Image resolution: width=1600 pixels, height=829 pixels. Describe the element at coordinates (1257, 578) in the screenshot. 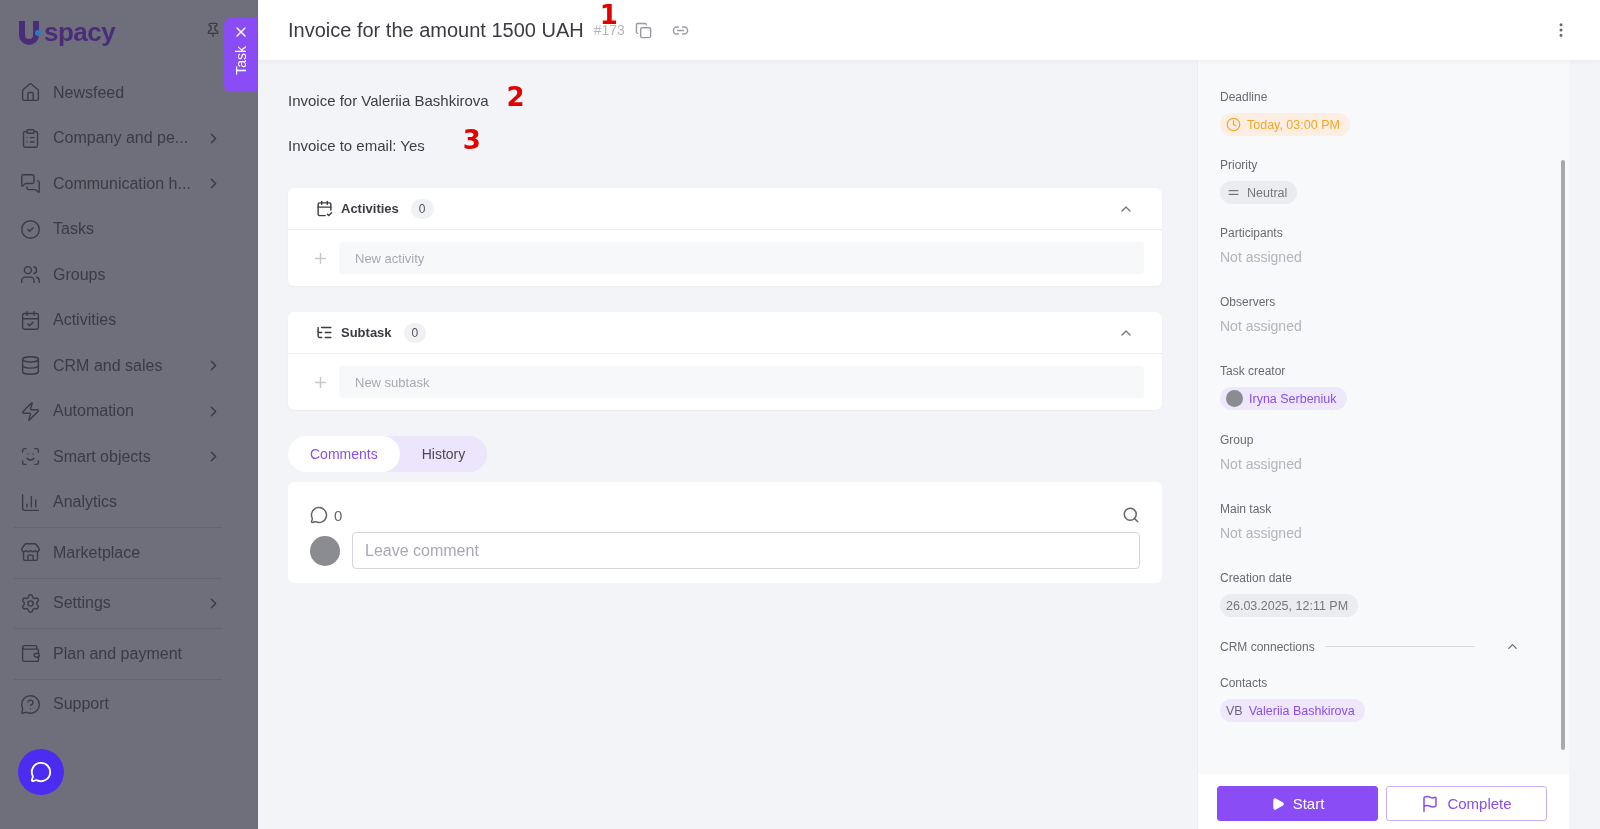

I see `field-label: Creation date` at that location.